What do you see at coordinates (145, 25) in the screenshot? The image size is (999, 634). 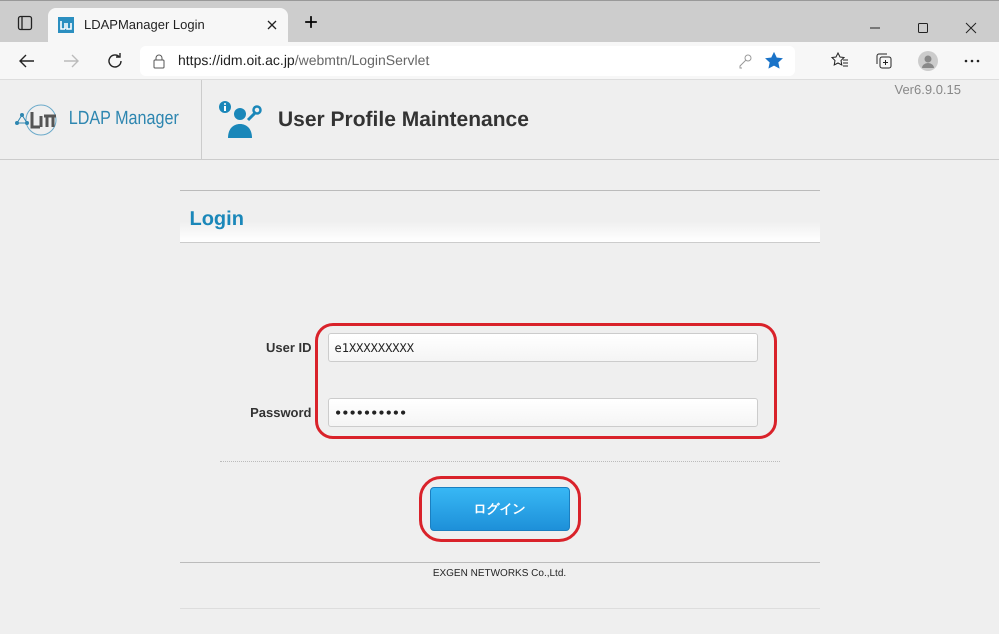 I see `tab-title: LDAPManager Login` at bounding box center [145, 25].